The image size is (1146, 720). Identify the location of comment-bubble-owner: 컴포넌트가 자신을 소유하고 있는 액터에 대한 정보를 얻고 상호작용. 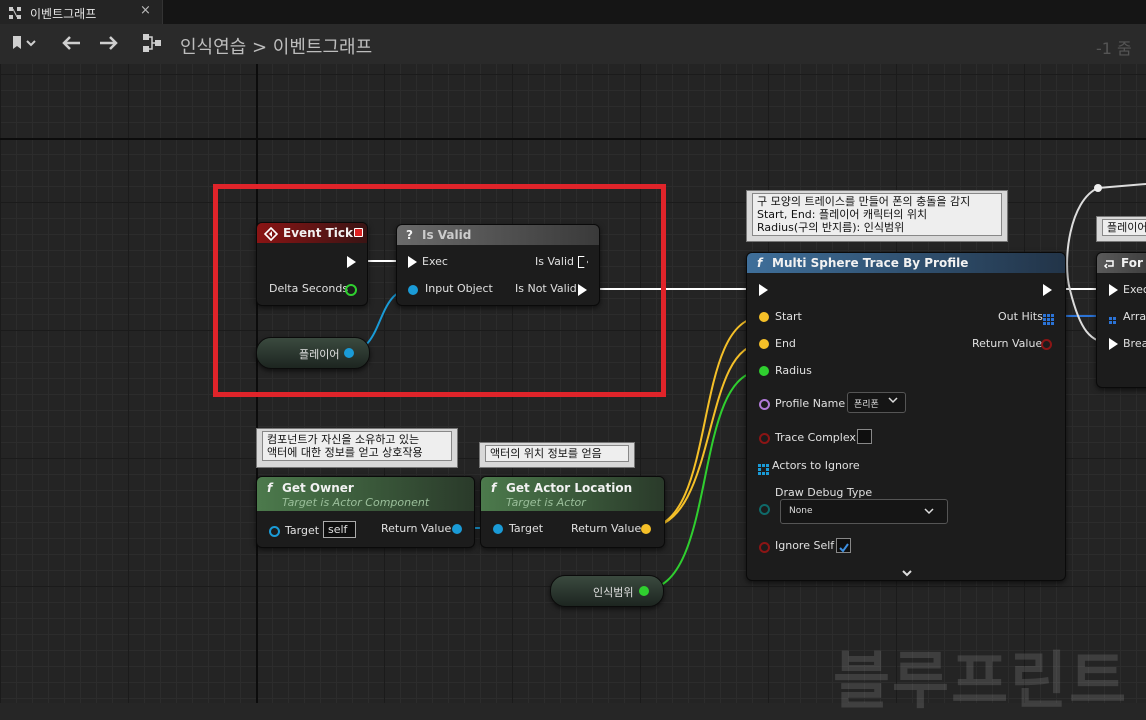
(357, 448).